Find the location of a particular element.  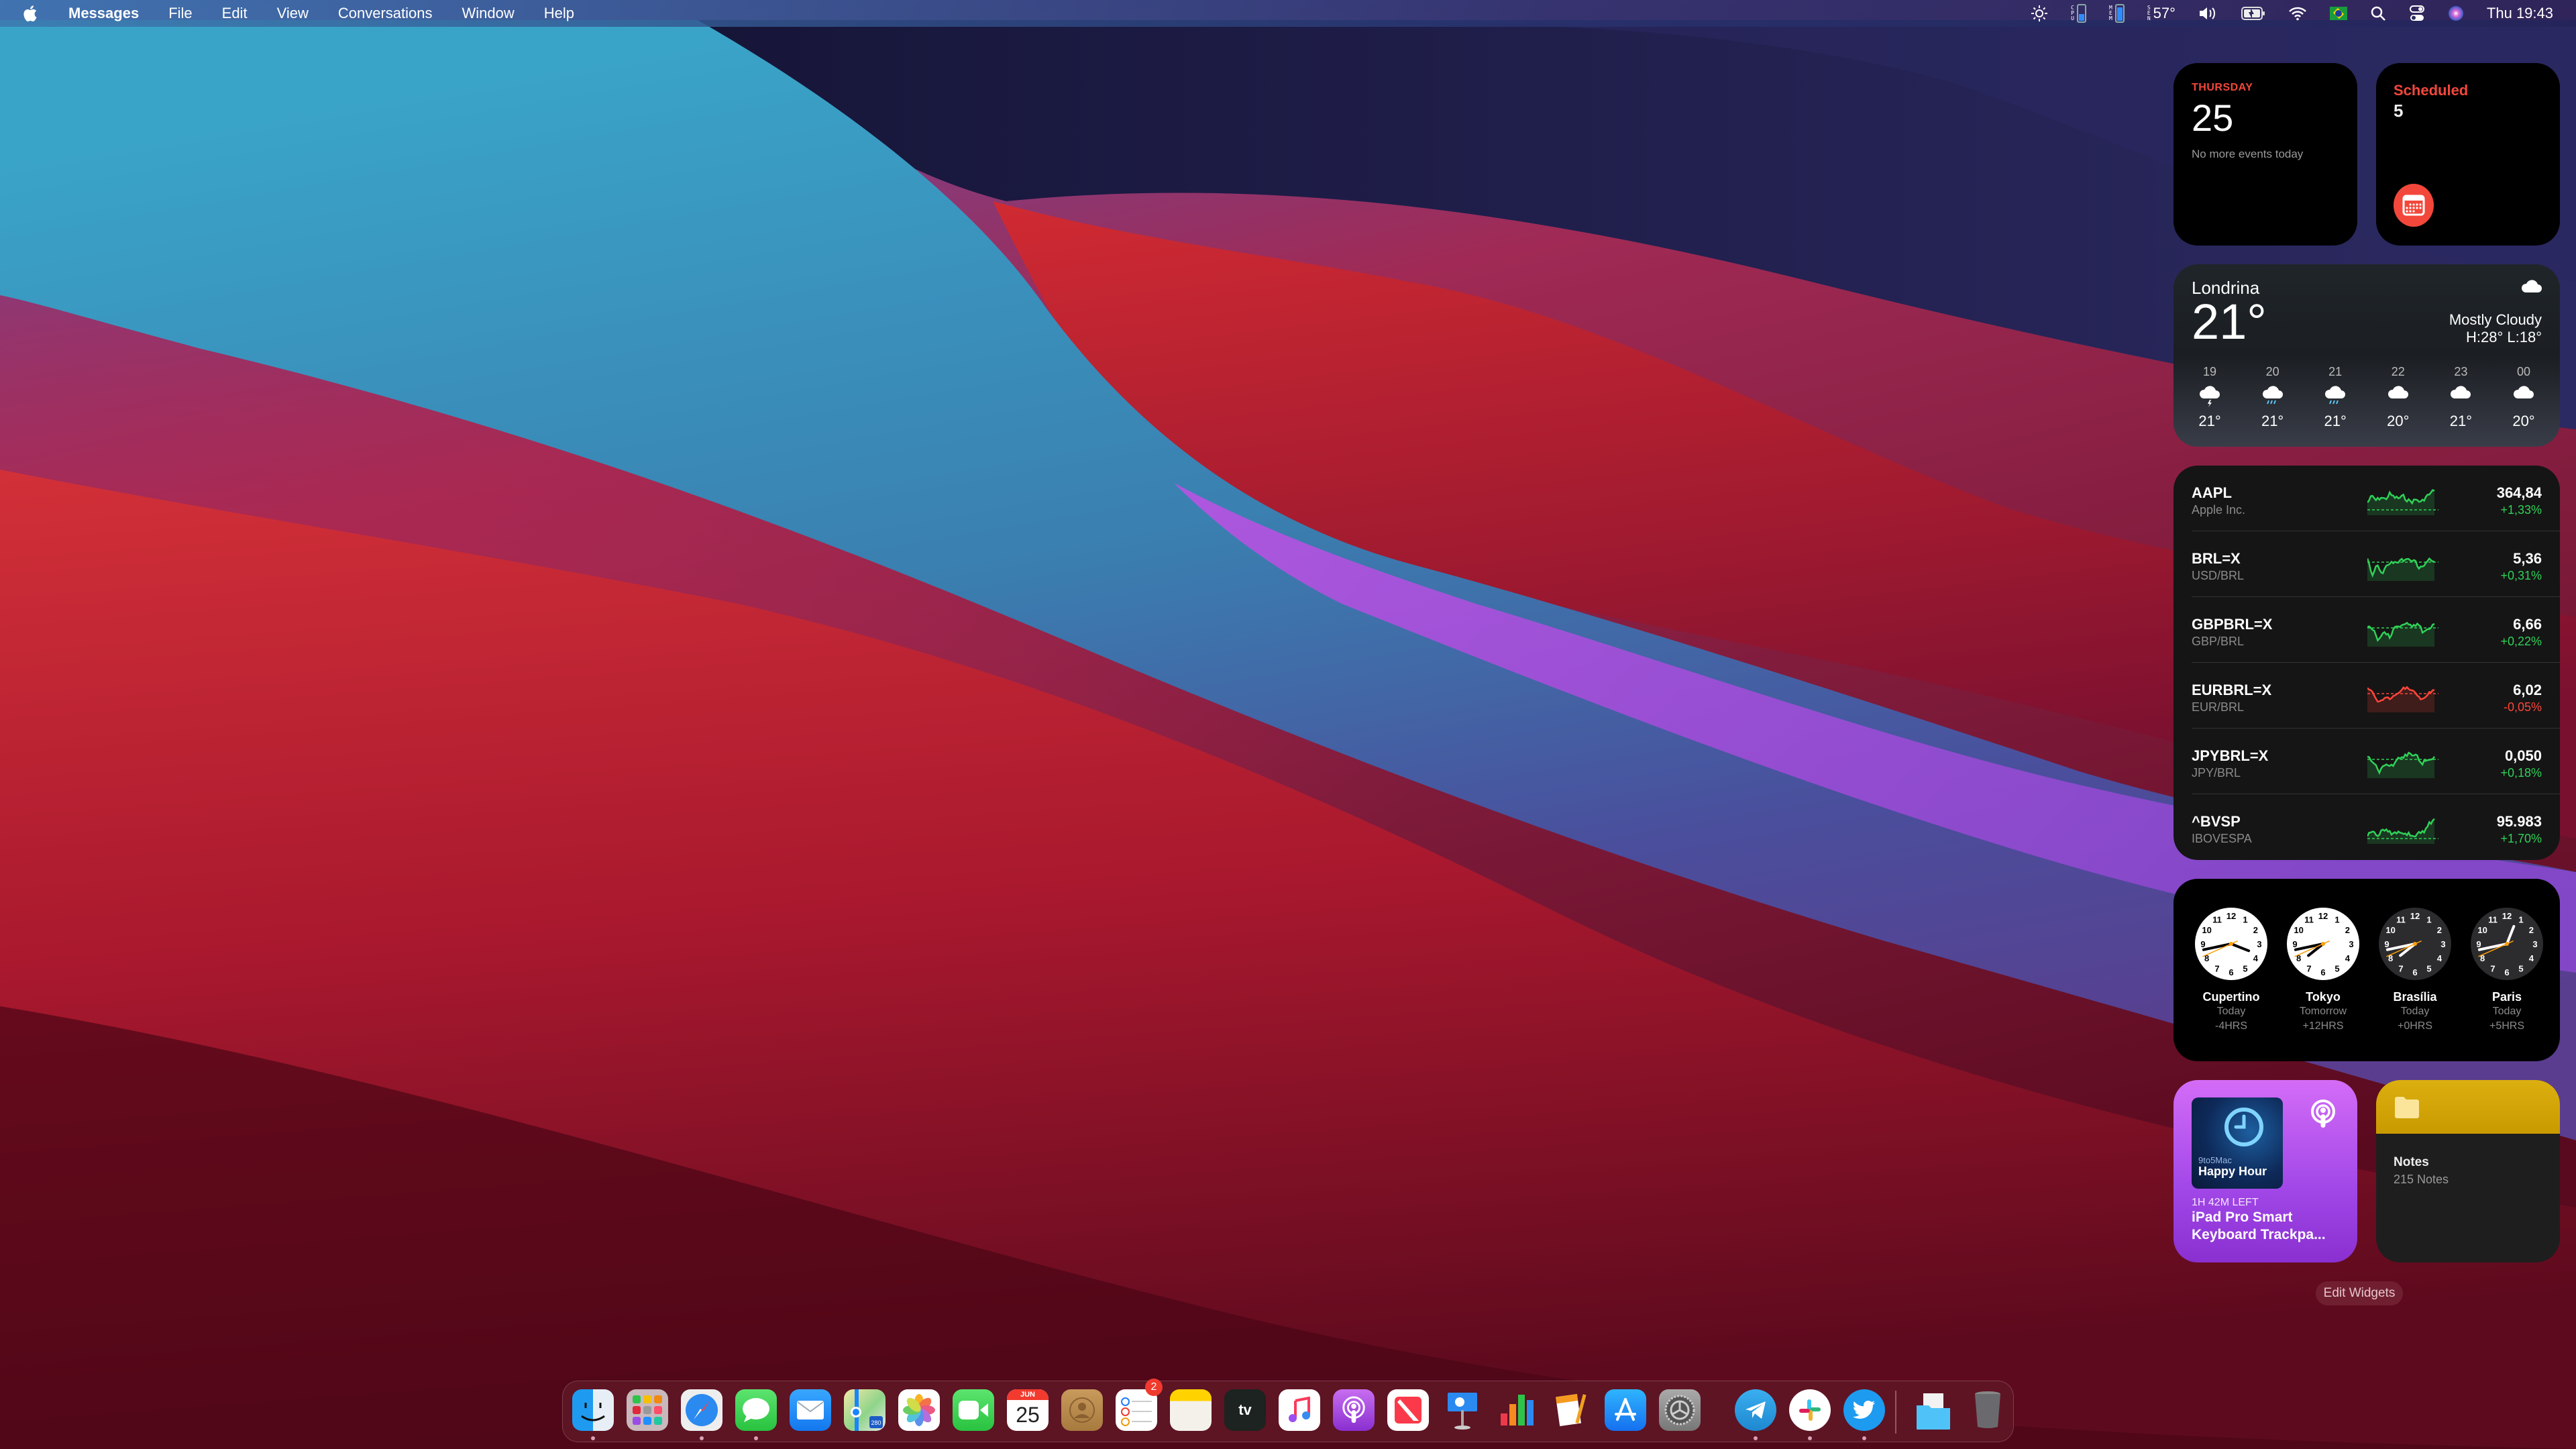

input-source-icon is located at coordinates (2338, 13).